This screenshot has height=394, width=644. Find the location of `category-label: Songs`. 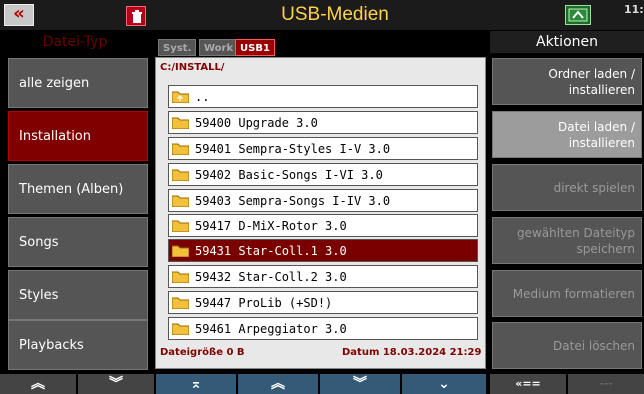

category-label: Songs is located at coordinates (39, 242).